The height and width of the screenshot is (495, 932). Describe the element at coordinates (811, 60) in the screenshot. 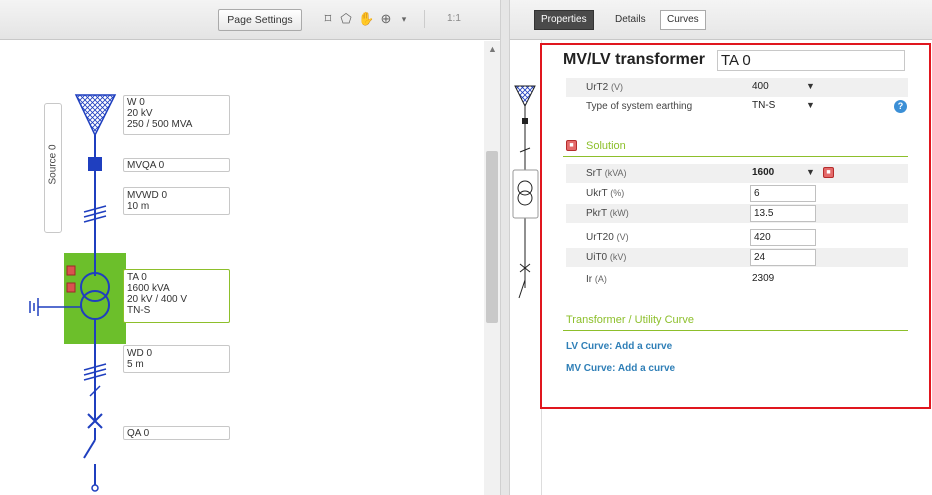

I see `component-name-input` at that location.